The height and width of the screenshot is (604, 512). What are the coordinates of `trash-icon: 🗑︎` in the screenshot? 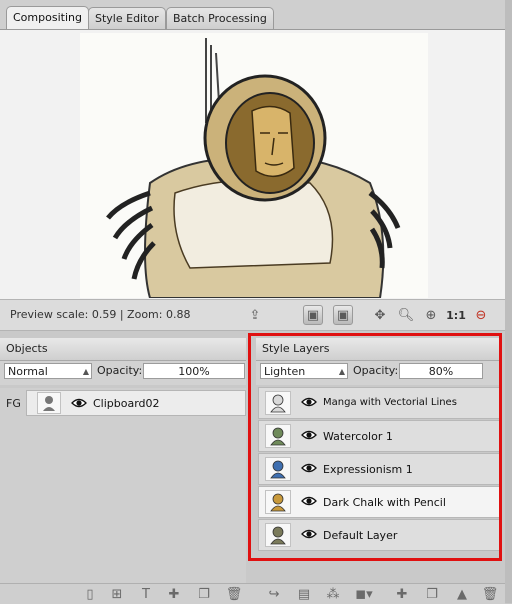 It's located at (234, 594).